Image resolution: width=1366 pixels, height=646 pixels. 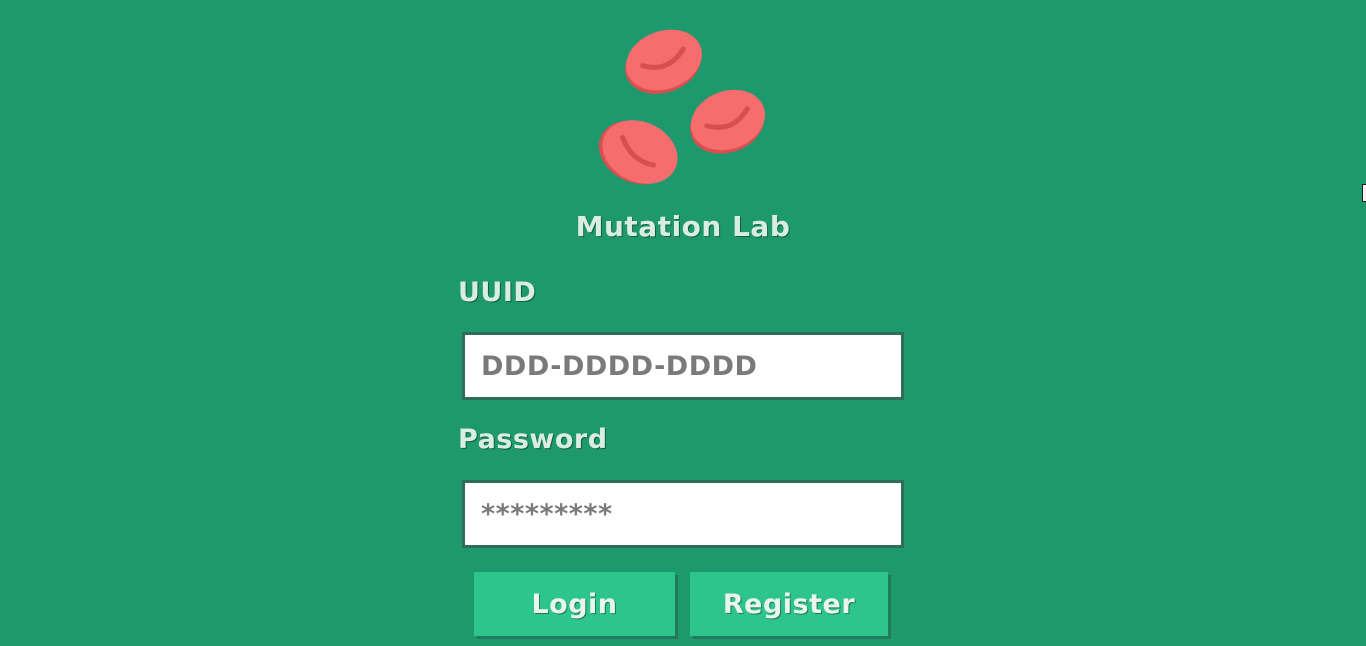 What do you see at coordinates (533, 439) in the screenshot?
I see `password-label: Password` at bounding box center [533, 439].